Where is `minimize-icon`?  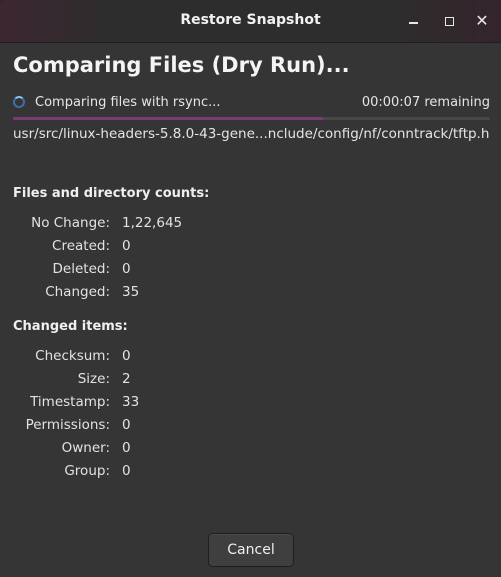
minimize-icon is located at coordinates (413, 23).